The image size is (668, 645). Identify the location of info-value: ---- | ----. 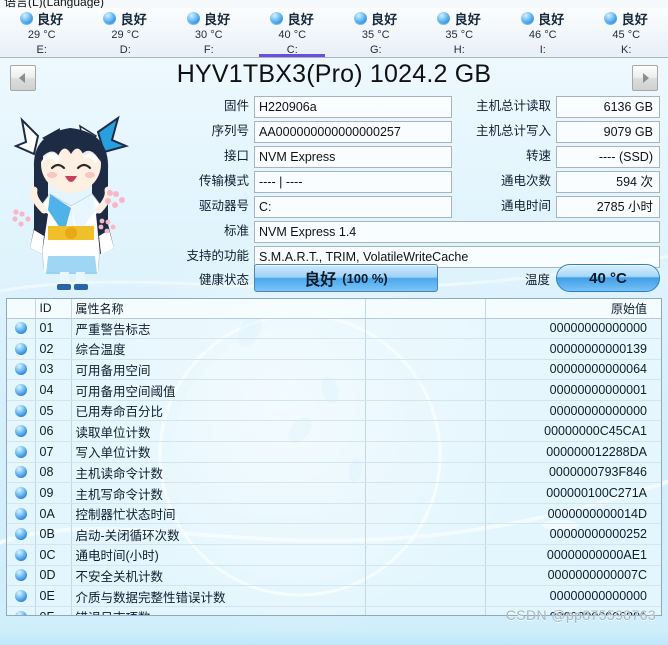
(353, 182).